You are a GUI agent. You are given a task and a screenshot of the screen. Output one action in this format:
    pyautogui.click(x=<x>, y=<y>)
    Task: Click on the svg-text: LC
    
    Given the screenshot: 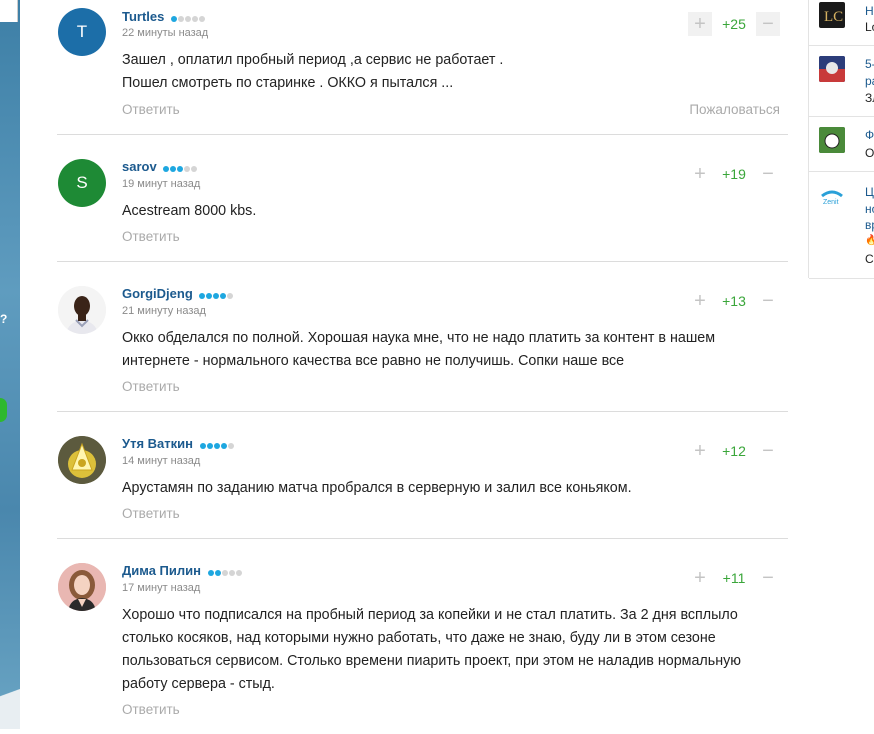 What is the action you would take?
    pyautogui.click(x=833, y=17)
    